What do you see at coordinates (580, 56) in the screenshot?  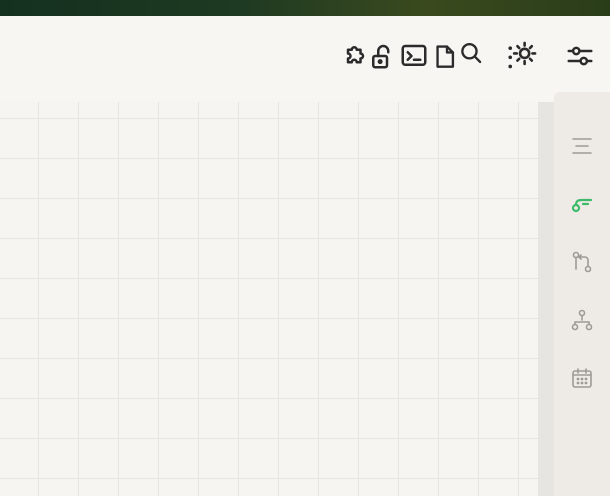 I see `sliders-icon` at bounding box center [580, 56].